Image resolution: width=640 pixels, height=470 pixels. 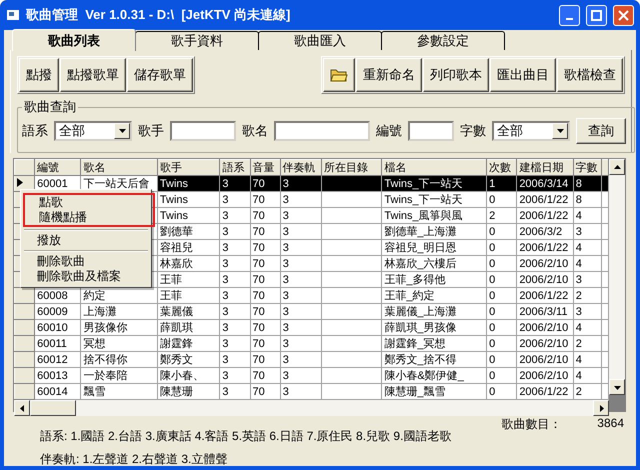 I want to click on column-header: 語系, so click(x=235, y=168).